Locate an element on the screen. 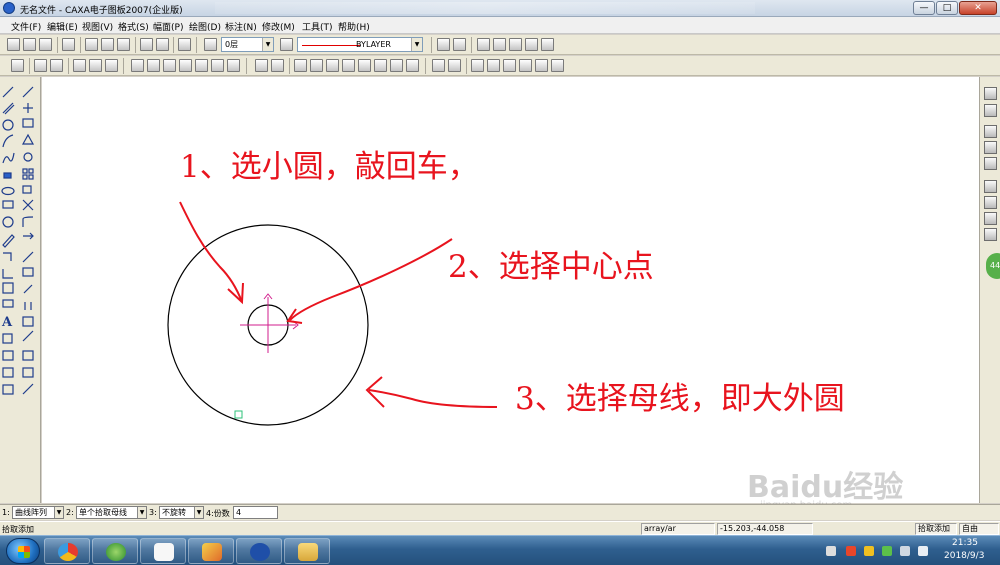  undo-icon is located at coordinates (146, 44).